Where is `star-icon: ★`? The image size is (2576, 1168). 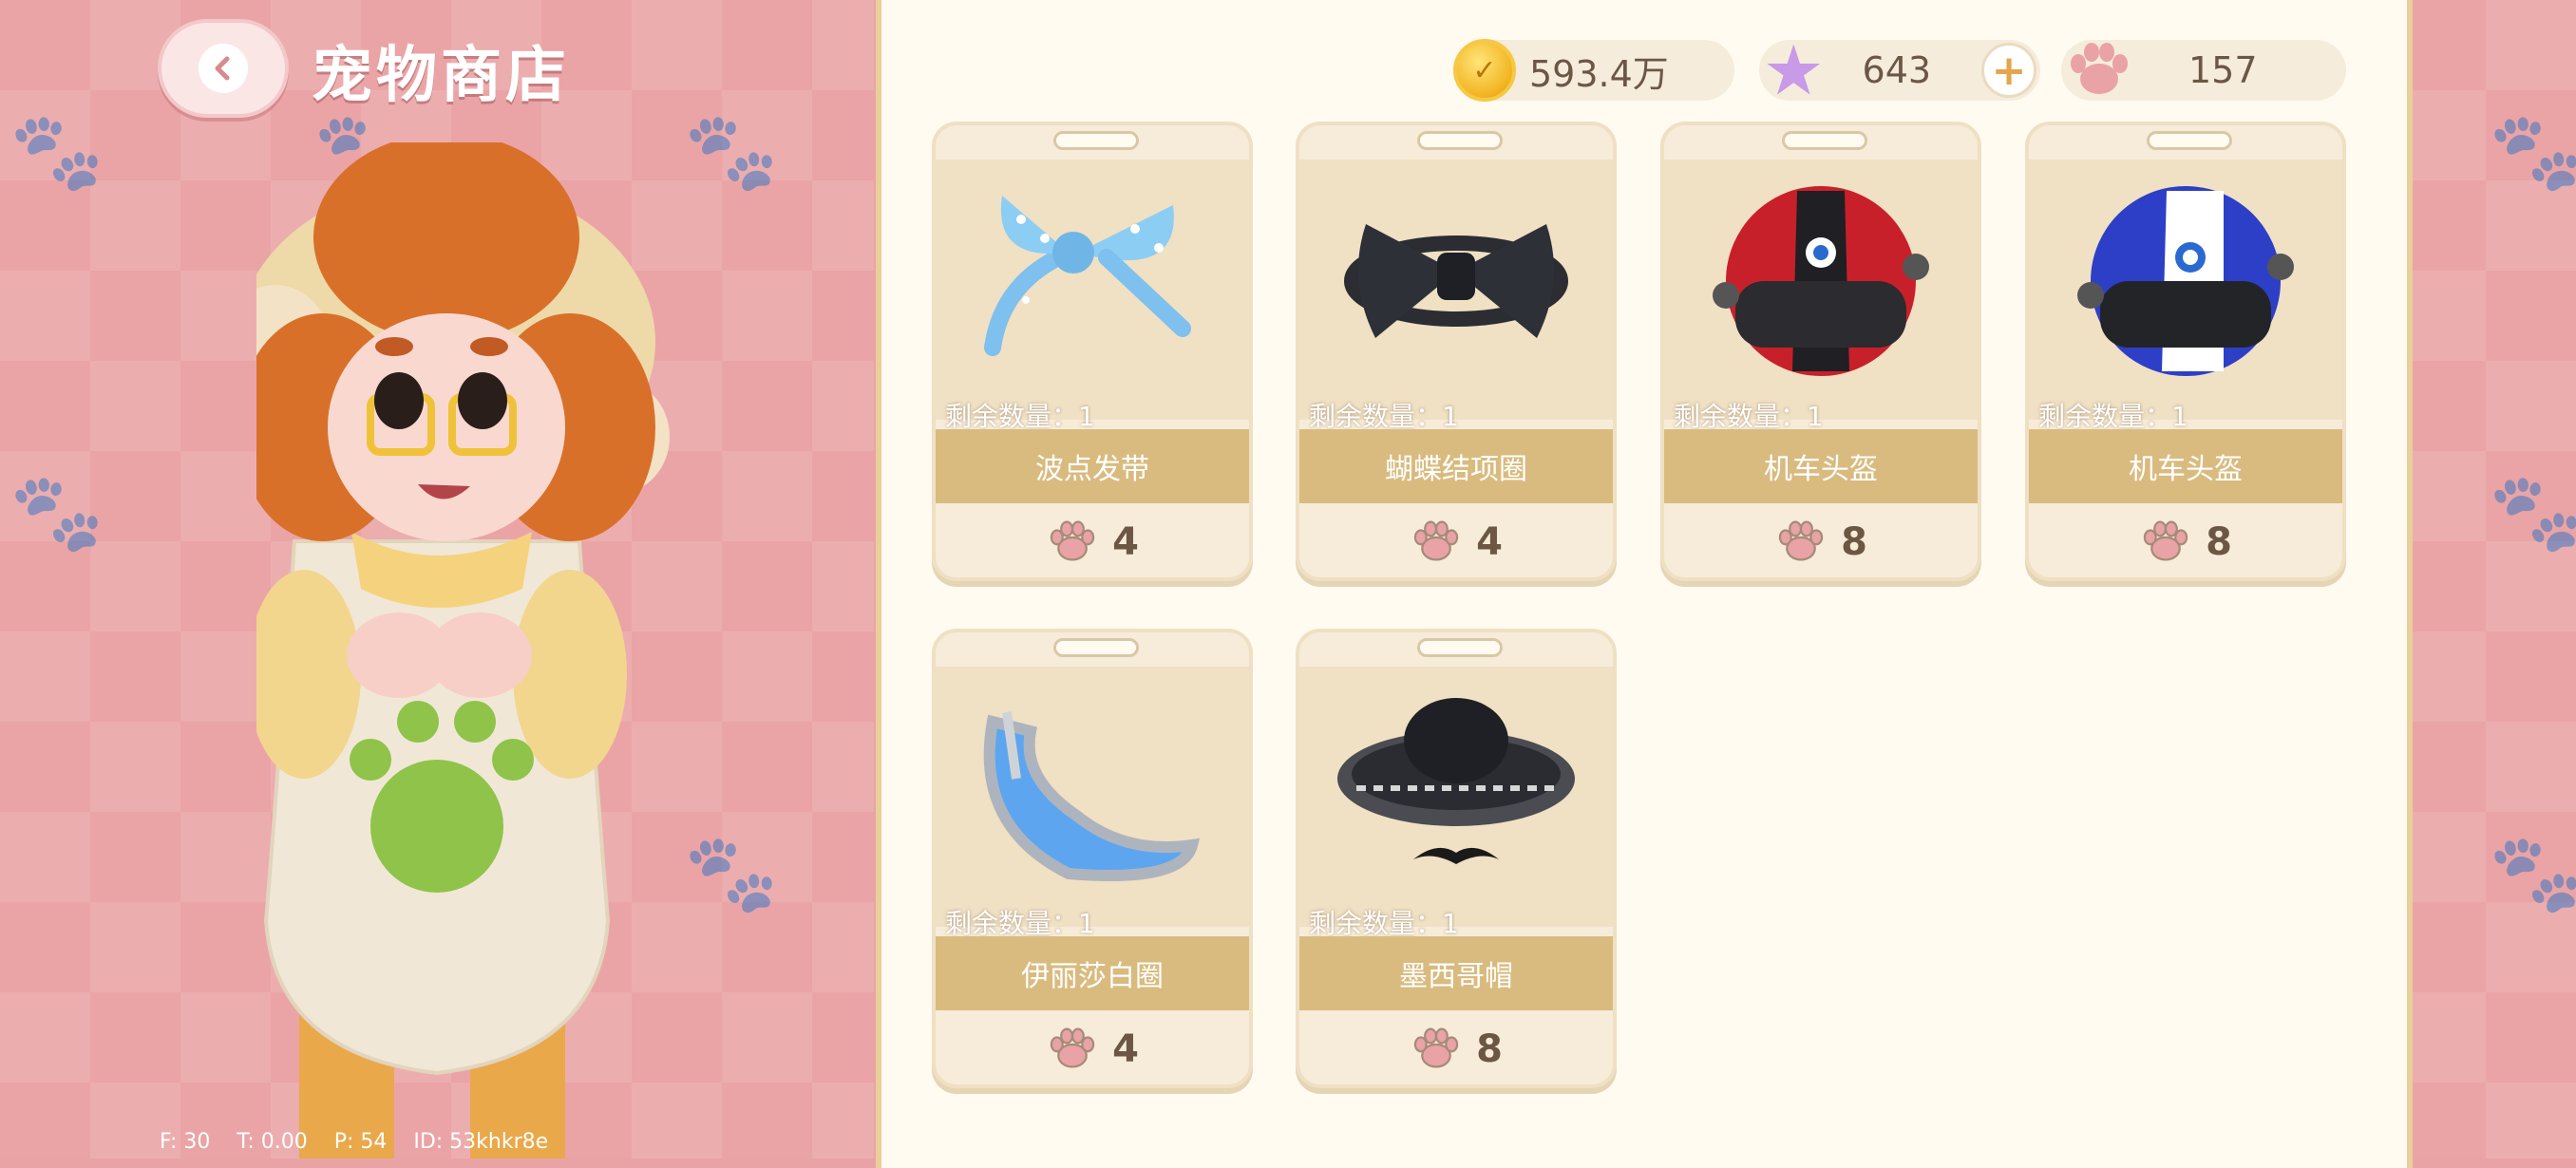 star-icon: ★ is located at coordinates (1794, 70).